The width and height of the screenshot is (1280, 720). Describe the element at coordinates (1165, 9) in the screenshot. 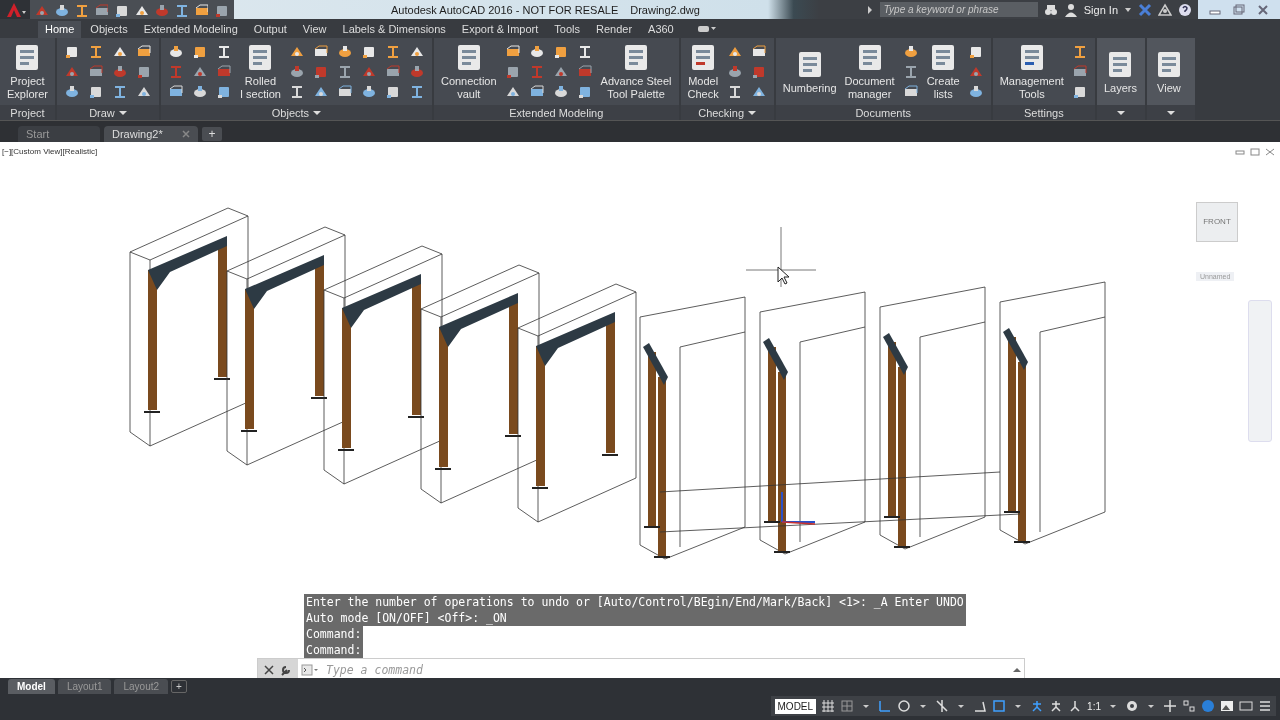

I see `triangle-network-icon` at that location.